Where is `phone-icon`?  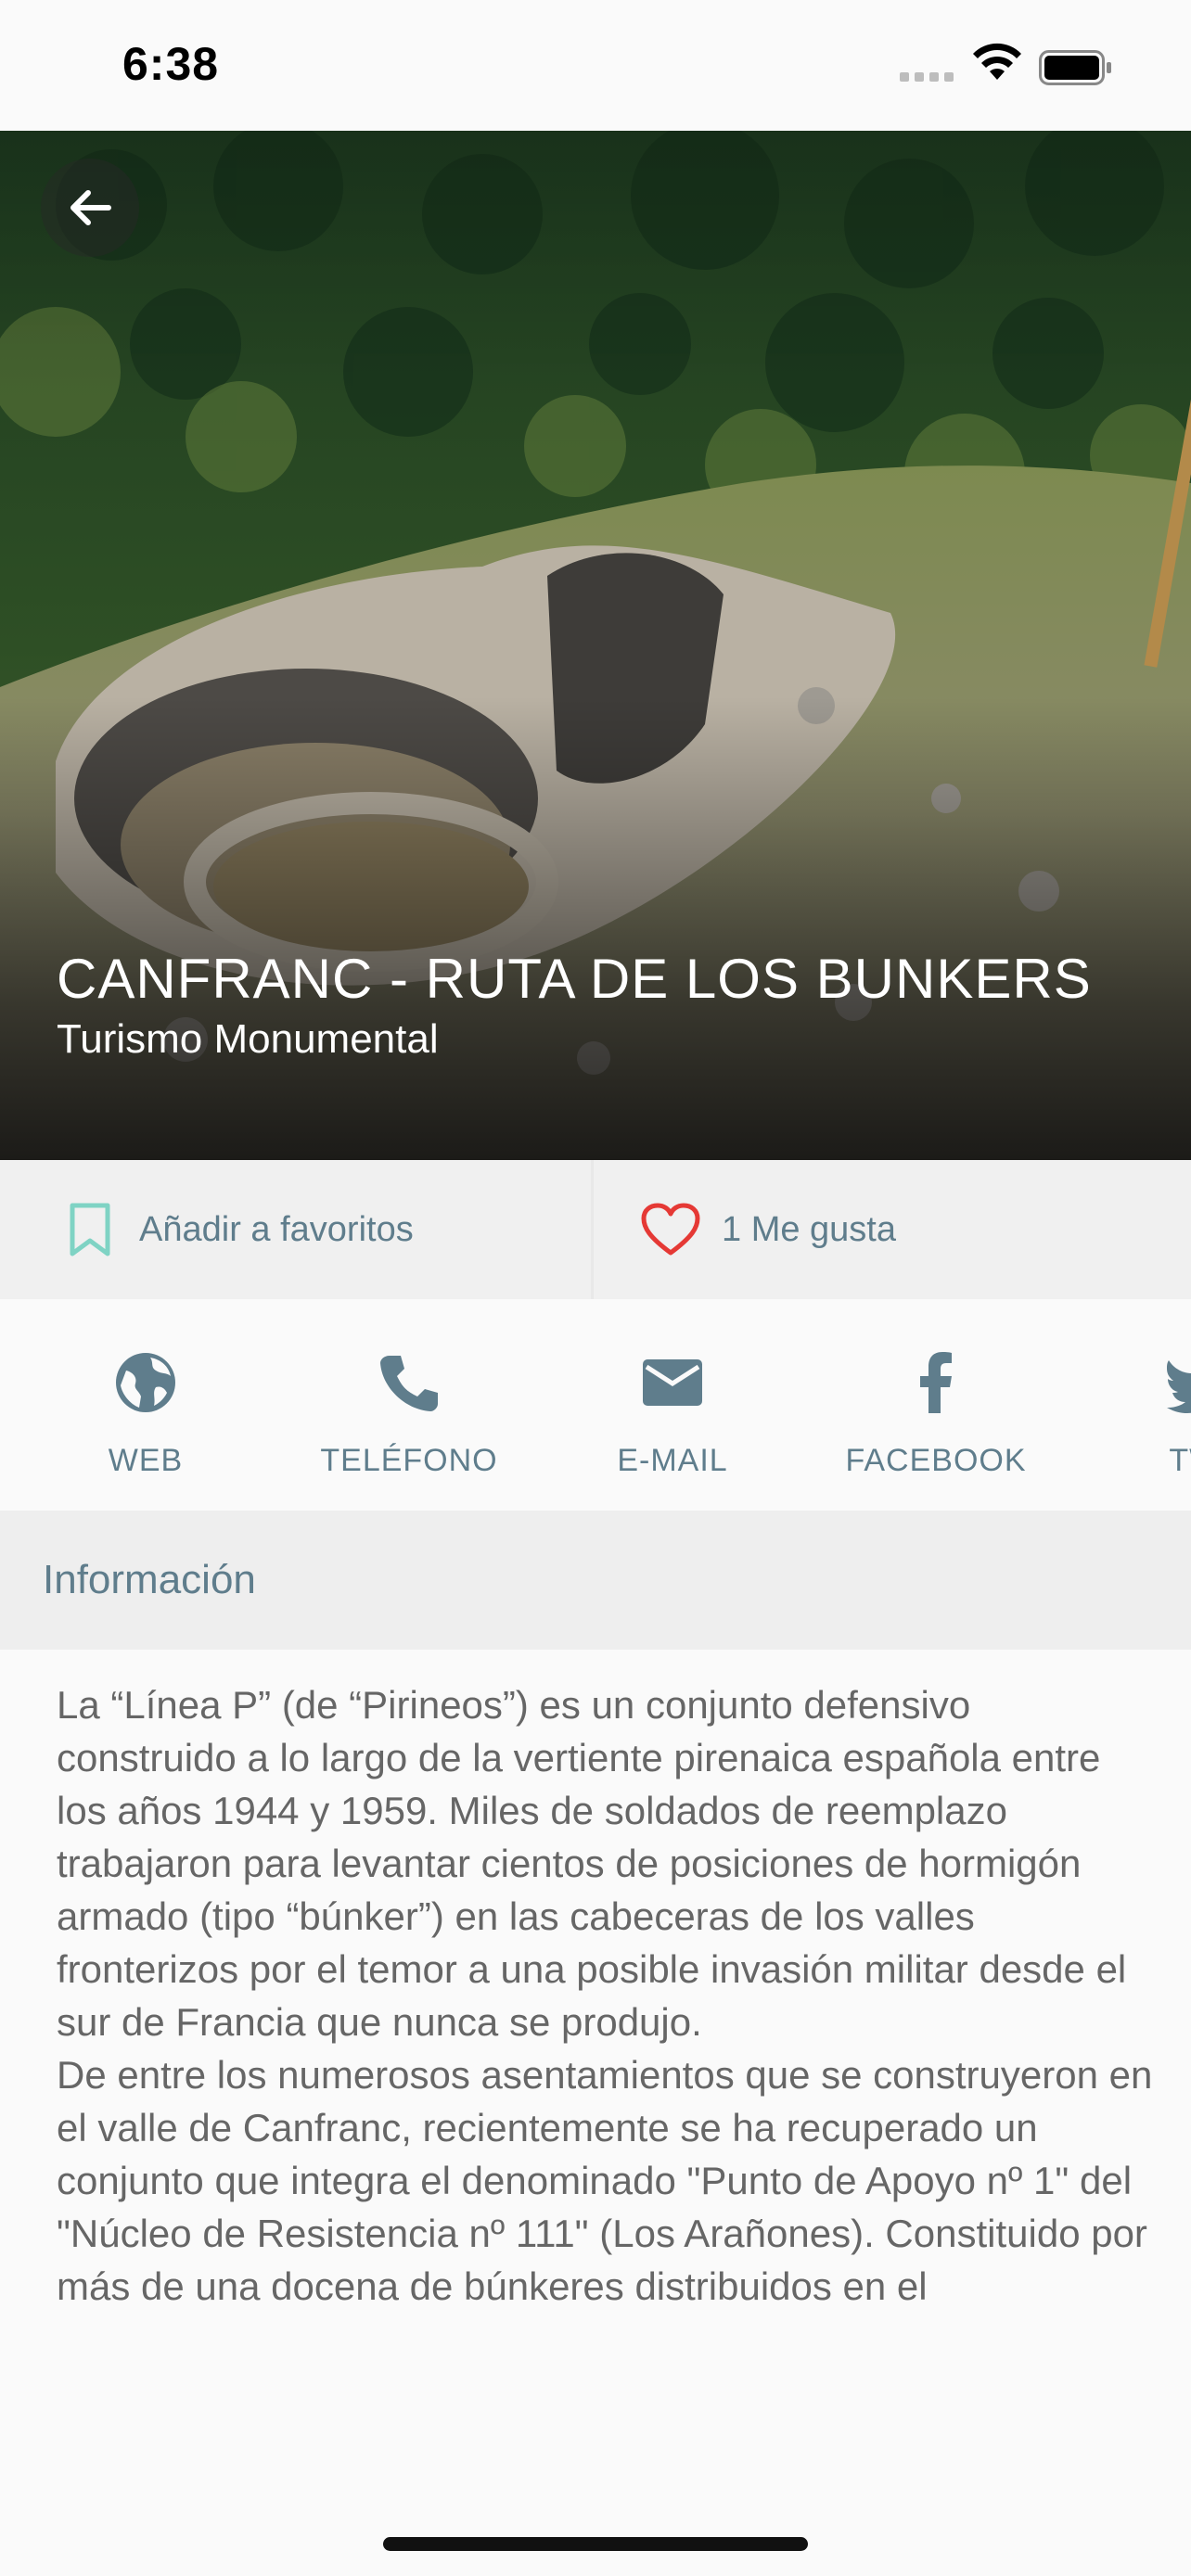 phone-icon is located at coordinates (409, 1384).